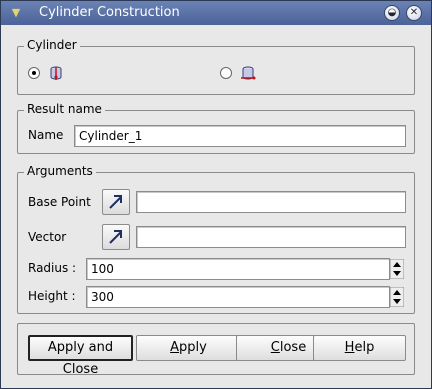 The height and width of the screenshot is (389, 432). What do you see at coordinates (175, 347) in the screenshot?
I see `apply-mnemonic: A` at bounding box center [175, 347].